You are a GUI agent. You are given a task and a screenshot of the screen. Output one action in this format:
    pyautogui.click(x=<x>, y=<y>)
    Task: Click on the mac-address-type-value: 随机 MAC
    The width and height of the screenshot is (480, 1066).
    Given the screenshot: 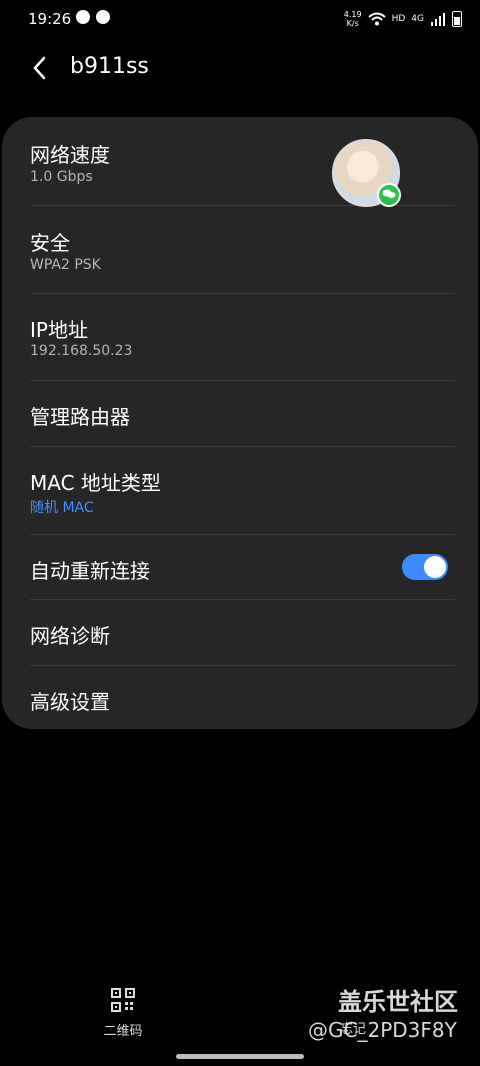 What is the action you would take?
    pyautogui.click(x=62, y=508)
    